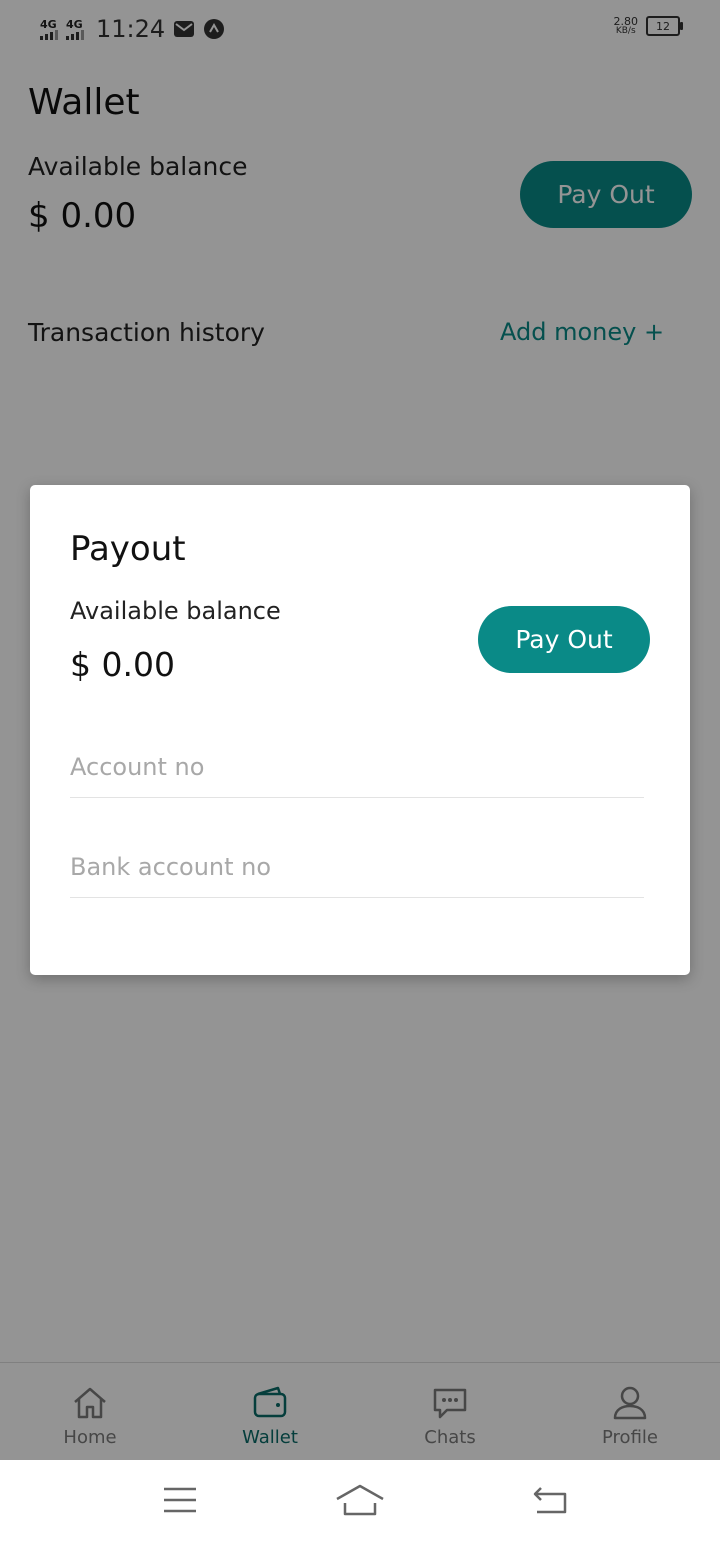 The image size is (720, 1544). I want to click on dialog-balance-label: Available balance, so click(175, 611).